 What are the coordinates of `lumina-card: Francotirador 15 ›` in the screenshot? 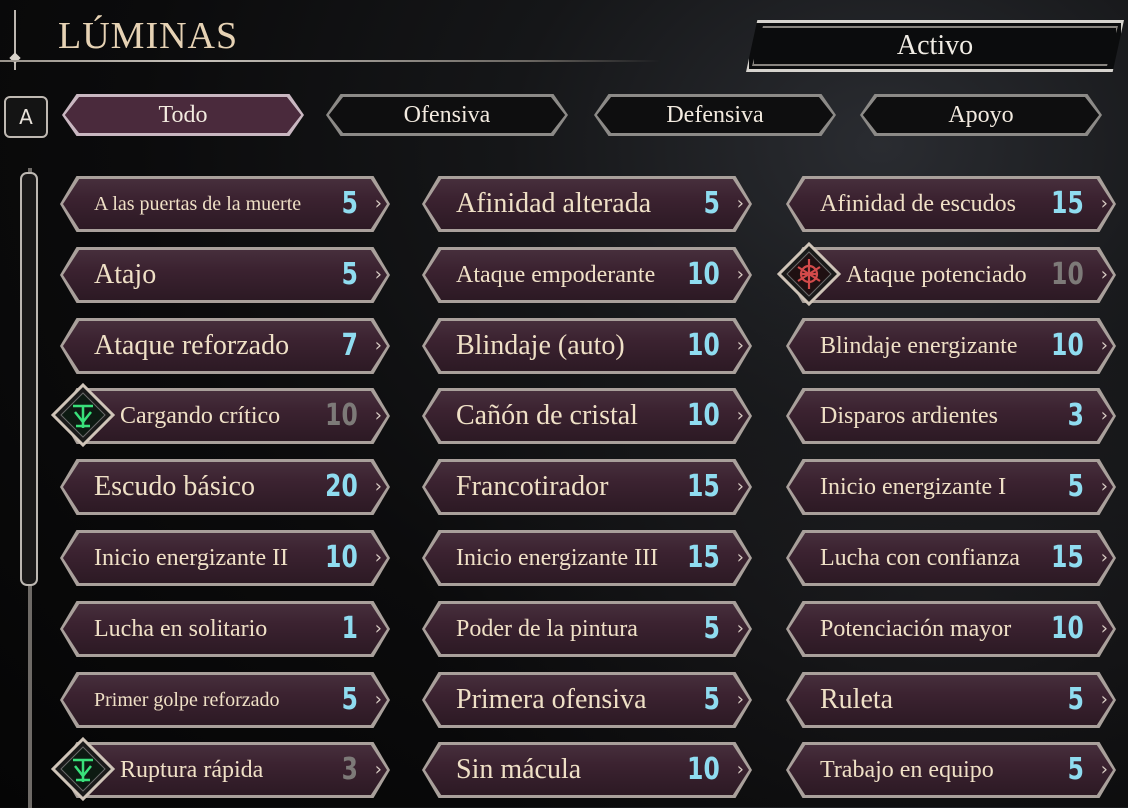 It's located at (587, 487).